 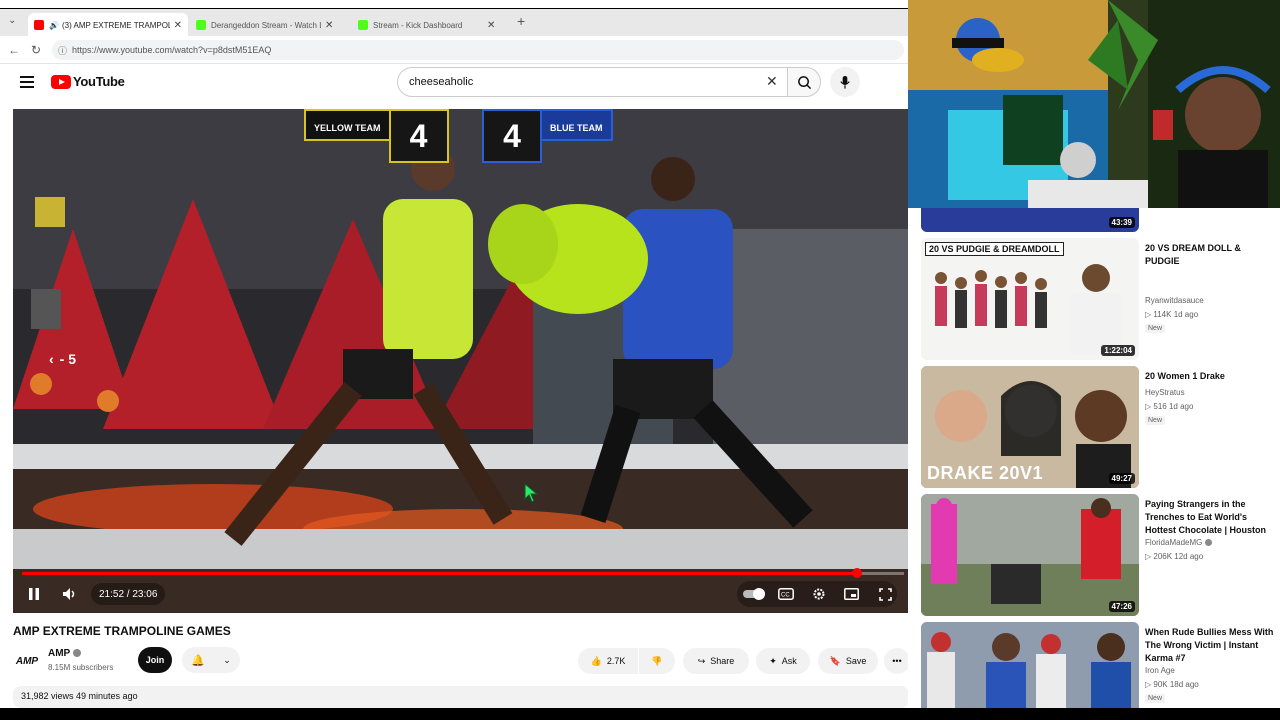 I want to click on youtube-logo: YouTube, so click(x=88, y=81).